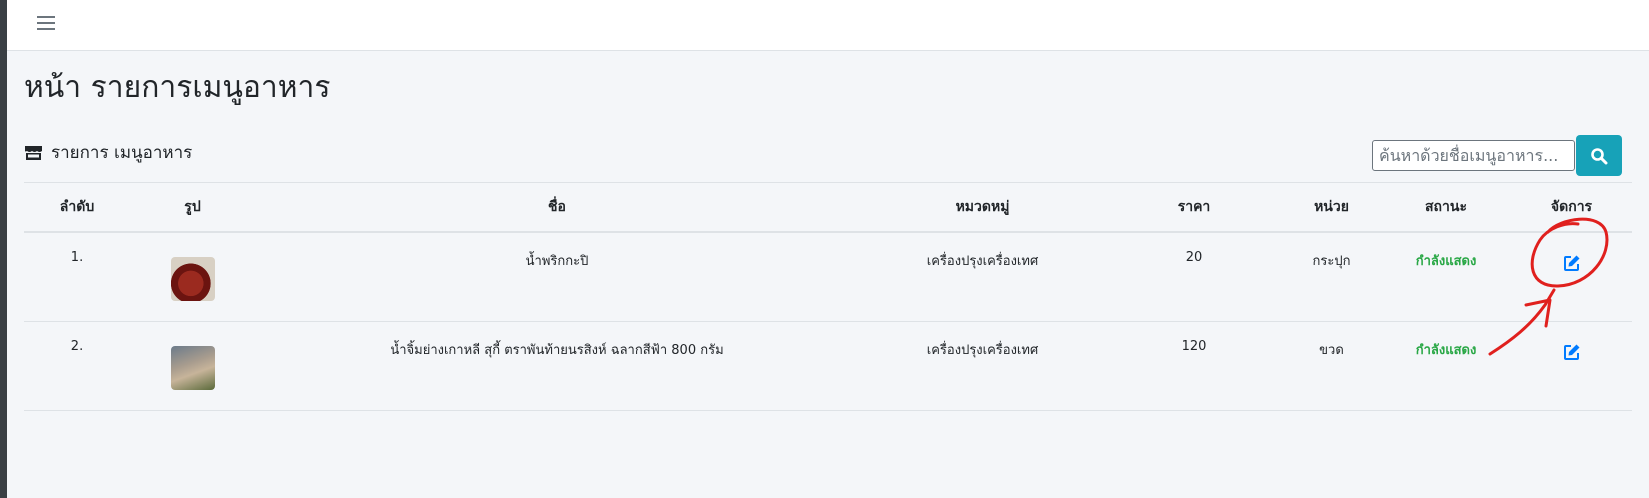 The height and width of the screenshot is (498, 1649). Describe the element at coordinates (1331, 207) in the screenshot. I see `header-unit: หน่วย` at that location.